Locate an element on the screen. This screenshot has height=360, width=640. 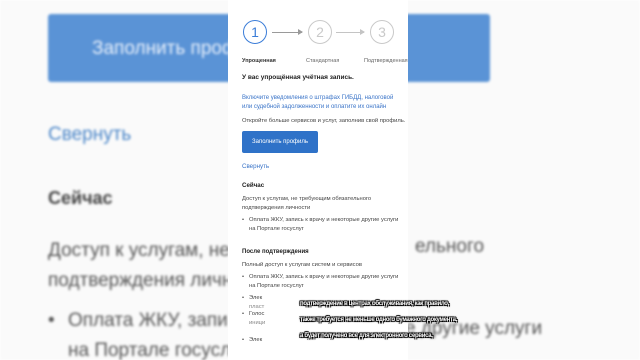
bg-now-text-line2: подтверждения личн is located at coordinates (140, 280).